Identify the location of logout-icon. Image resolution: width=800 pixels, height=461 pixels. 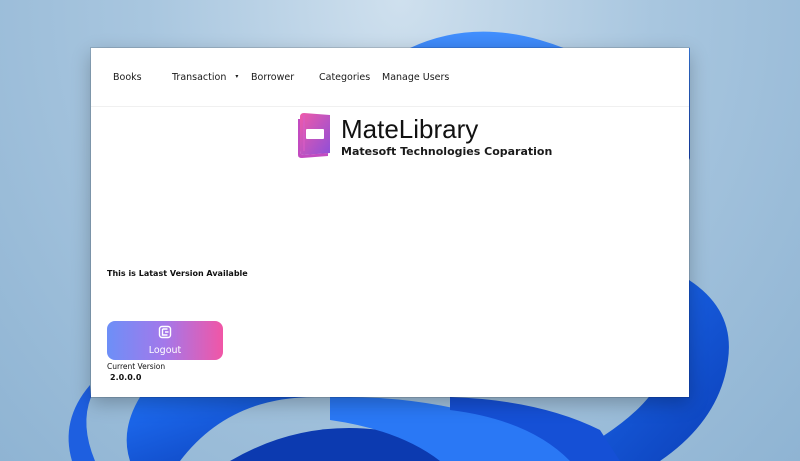
(165, 332).